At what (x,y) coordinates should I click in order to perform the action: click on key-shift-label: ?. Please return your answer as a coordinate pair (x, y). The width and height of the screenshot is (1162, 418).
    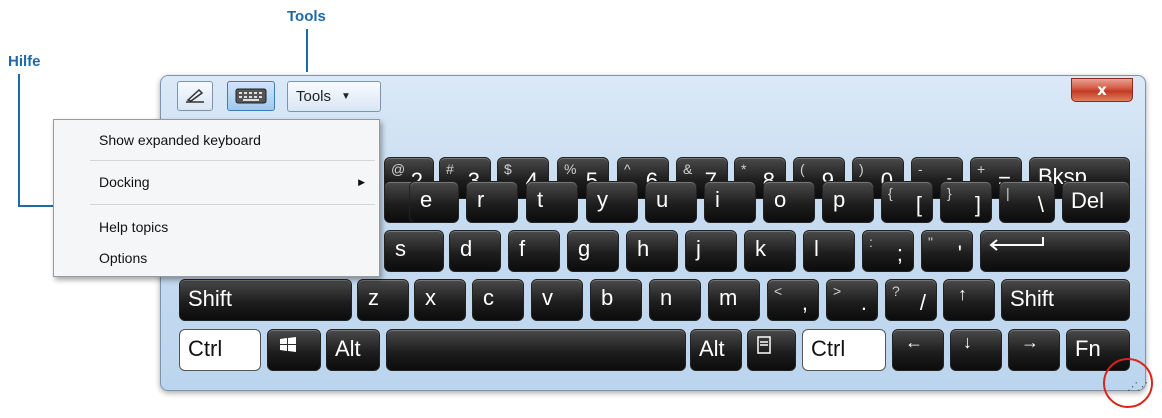
    Looking at the image, I should click on (896, 291).